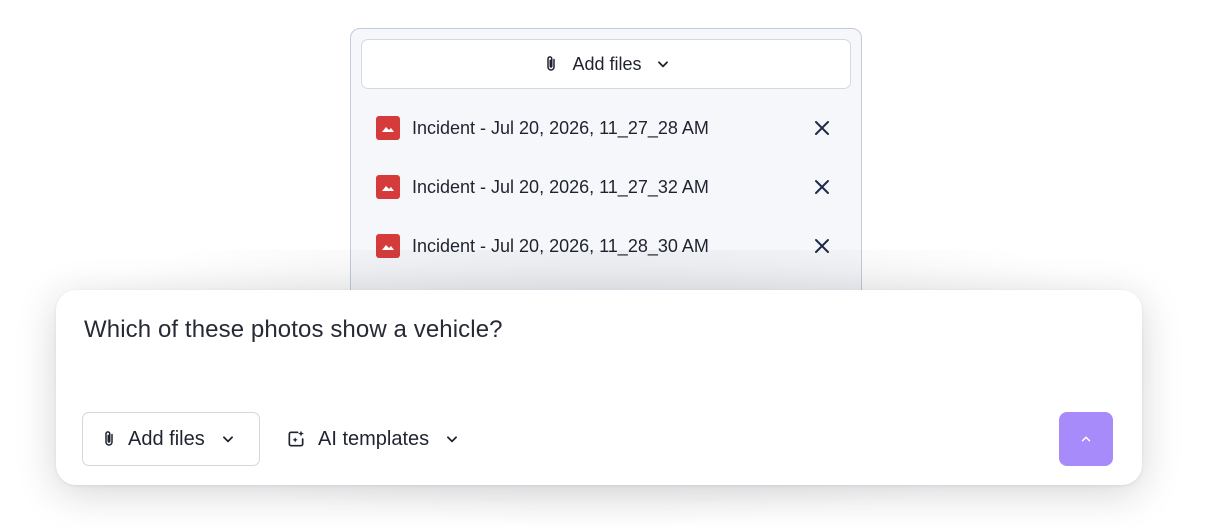 The width and height of the screenshot is (1207, 530). I want to click on prompt-input: Which of these photos show a vehicle?, so click(293, 330).